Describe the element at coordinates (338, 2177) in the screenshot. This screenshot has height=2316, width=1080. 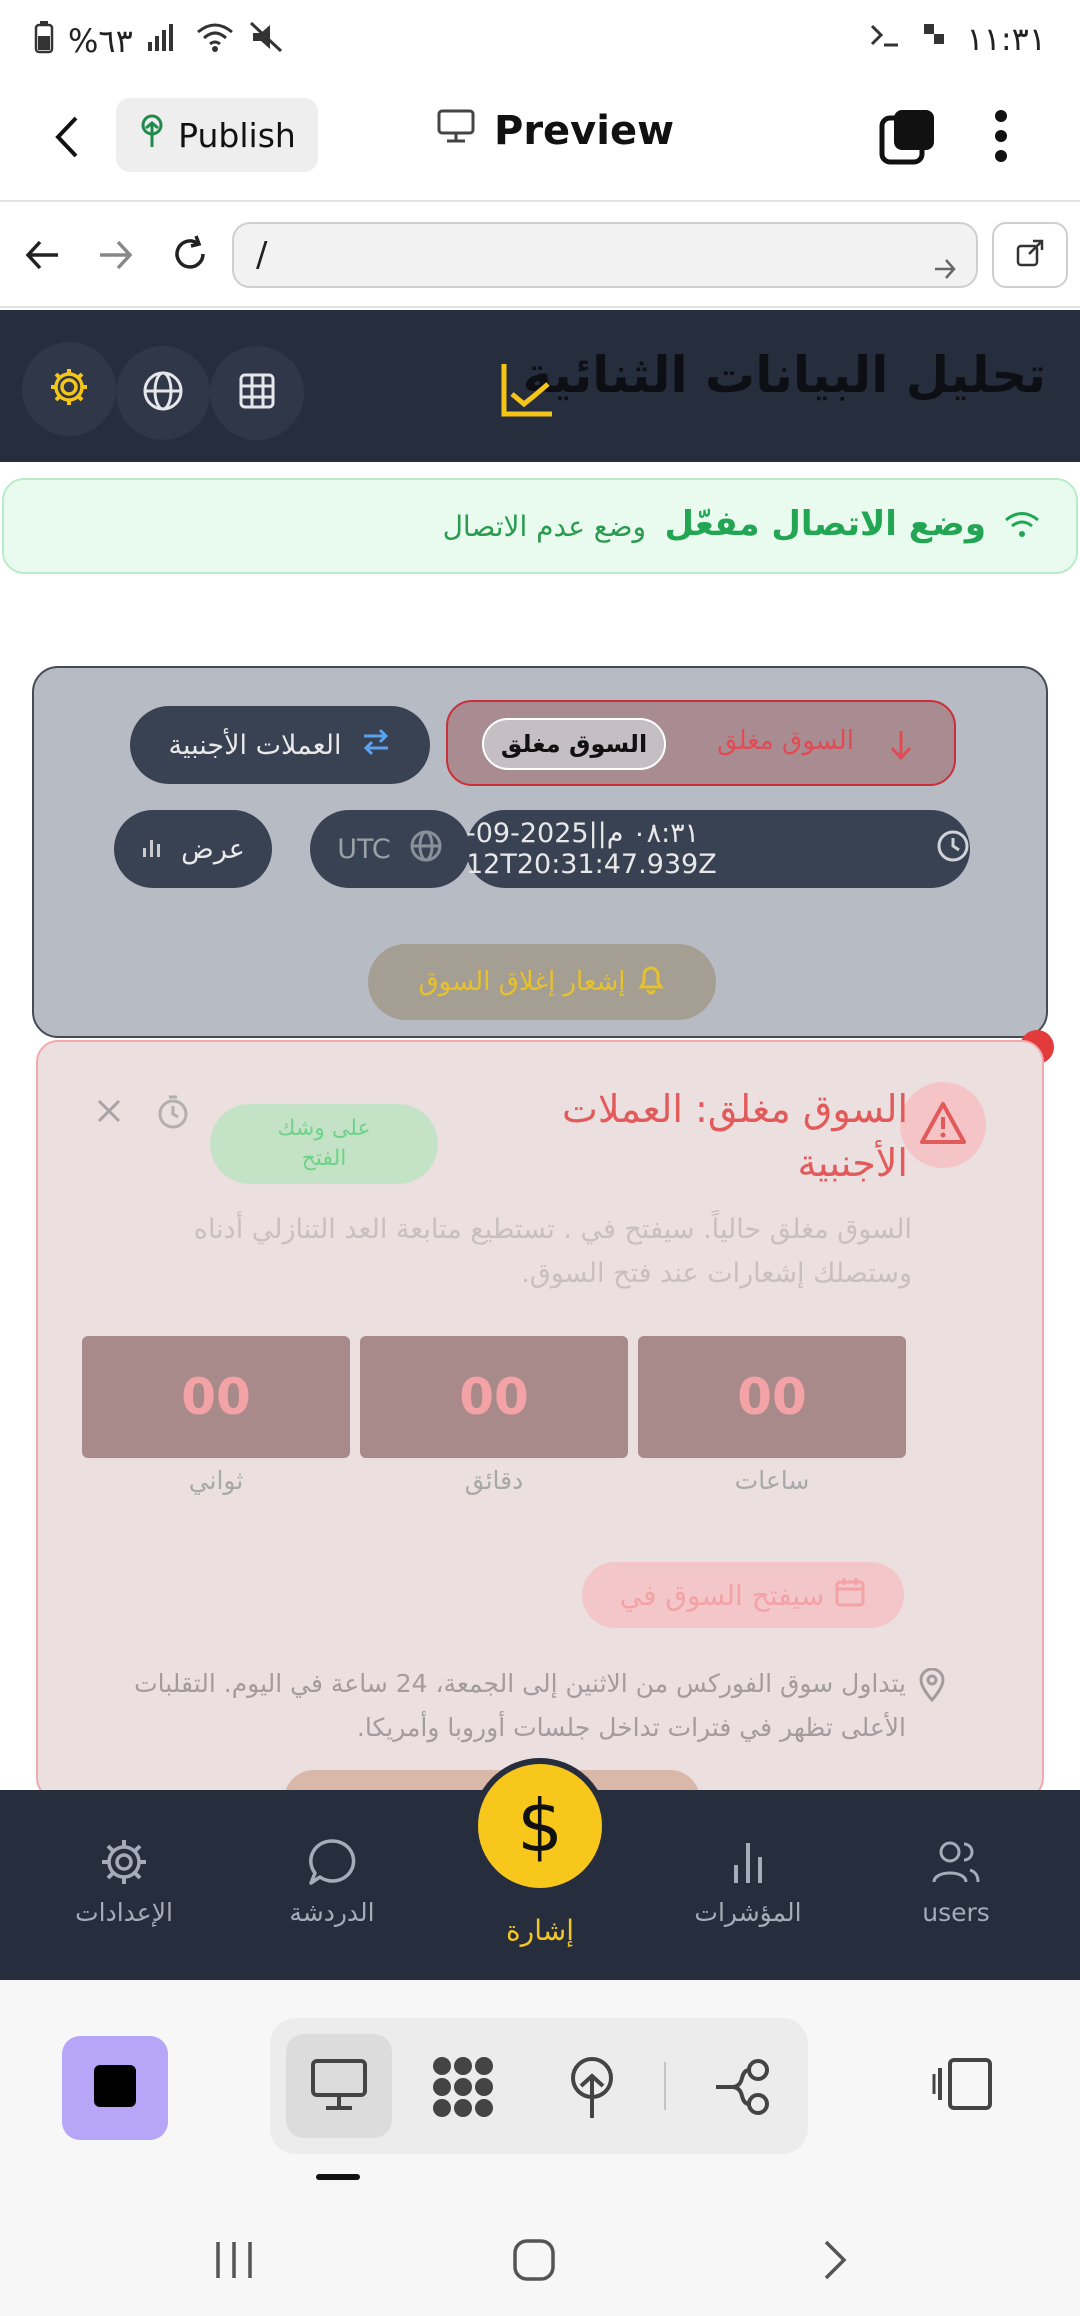
I see `active-tab-indicator` at that location.